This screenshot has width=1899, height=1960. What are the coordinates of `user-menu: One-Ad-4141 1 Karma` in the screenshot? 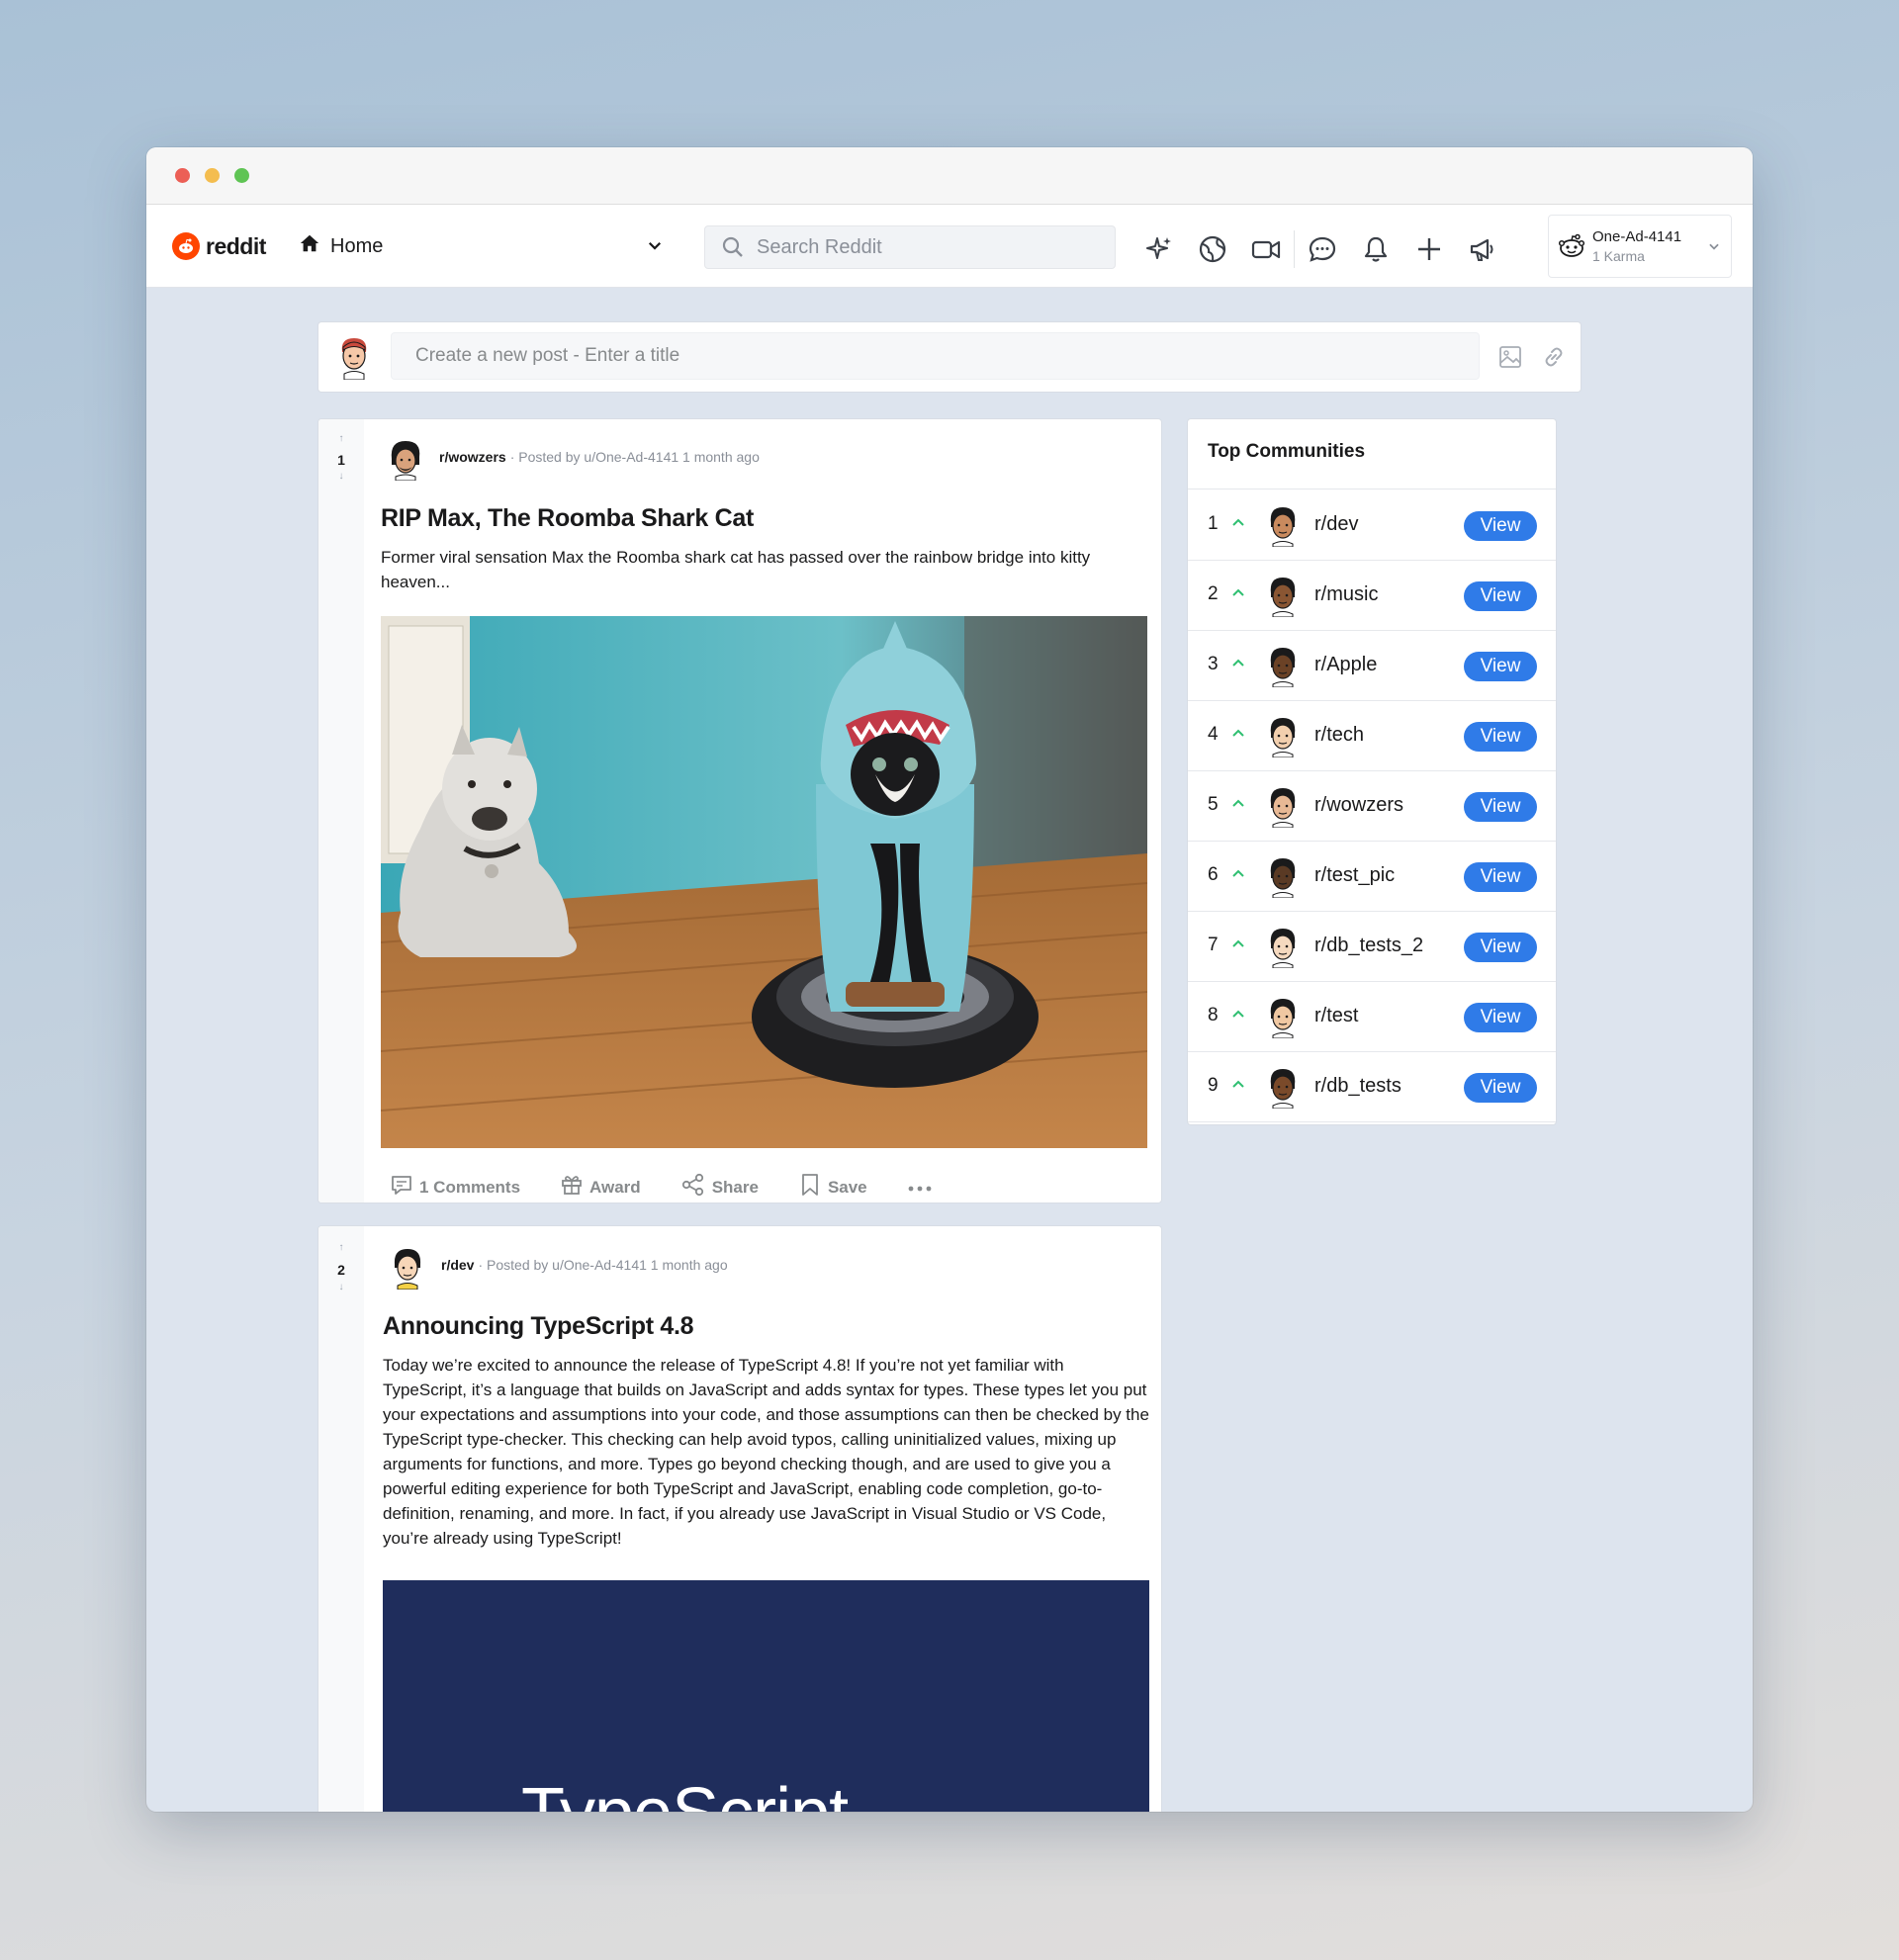 It's located at (1640, 247).